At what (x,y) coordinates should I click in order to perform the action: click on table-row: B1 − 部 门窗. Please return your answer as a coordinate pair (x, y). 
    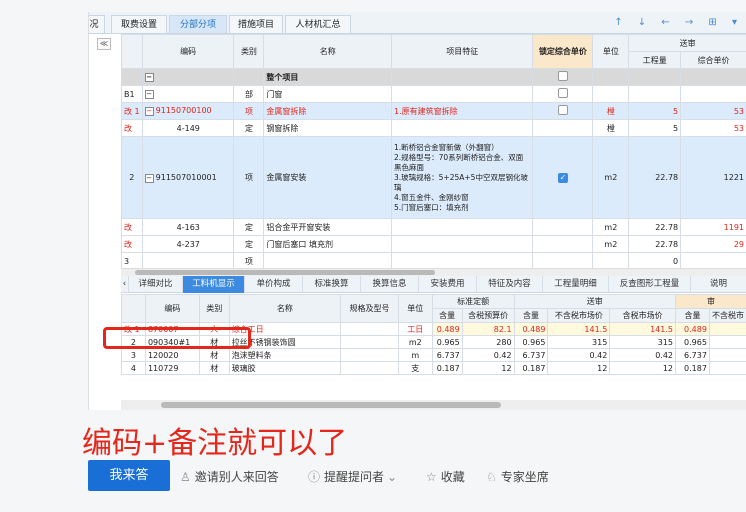
    Looking at the image, I should click on (433, 94).